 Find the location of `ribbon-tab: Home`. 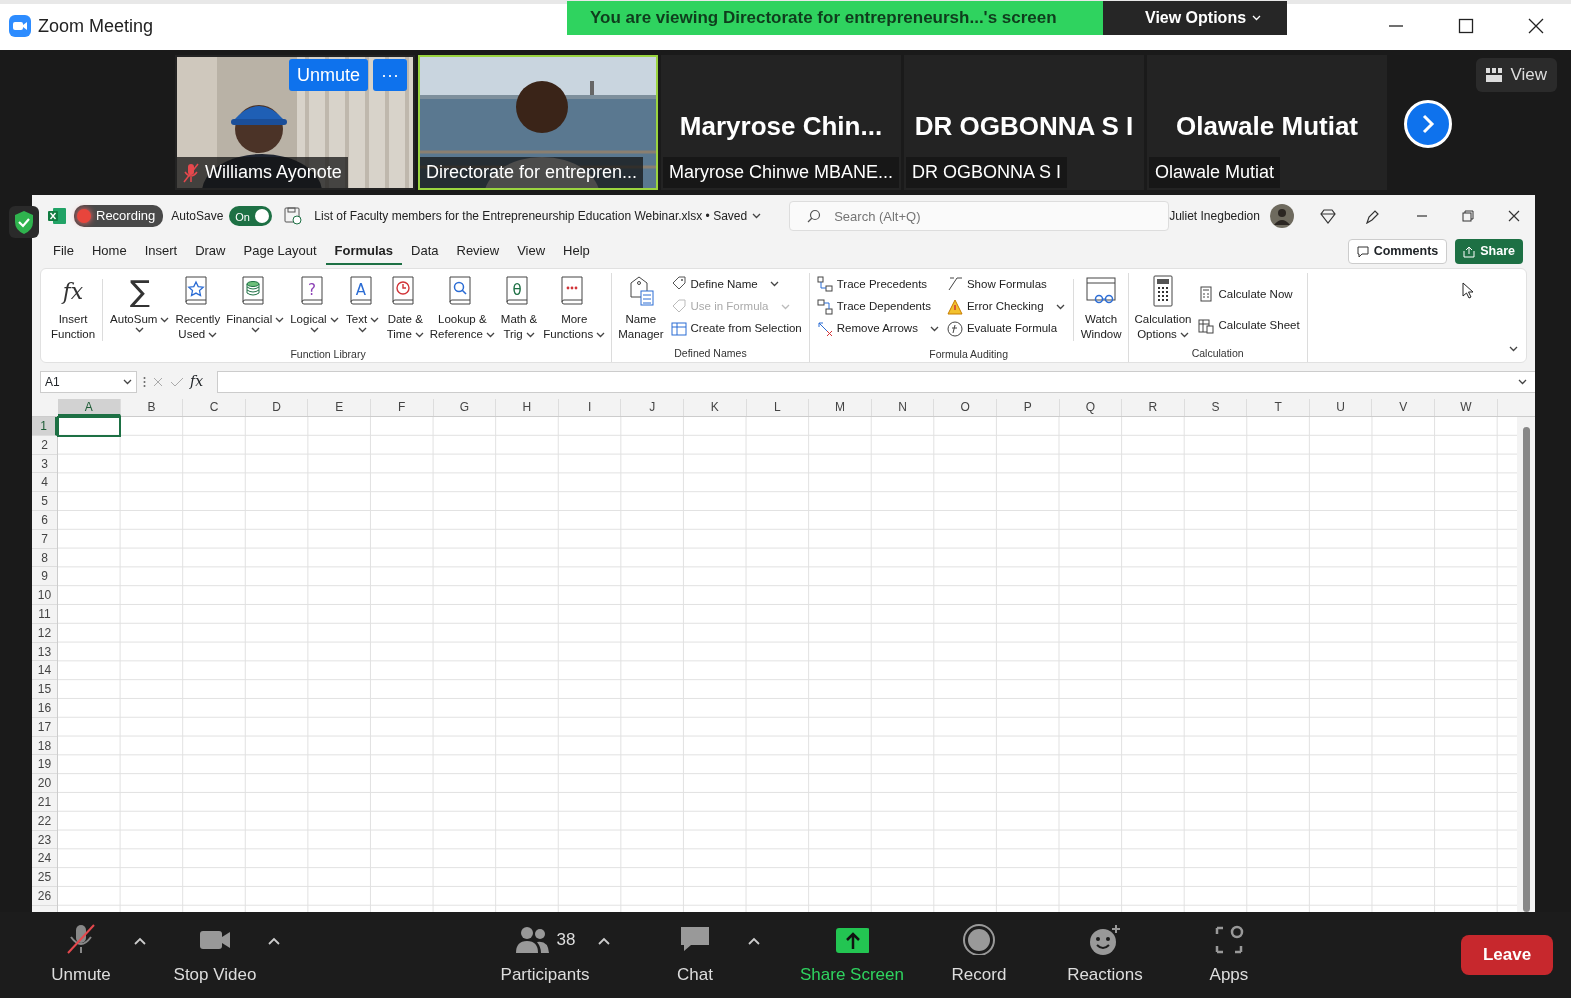

ribbon-tab: Home is located at coordinates (109, 251).